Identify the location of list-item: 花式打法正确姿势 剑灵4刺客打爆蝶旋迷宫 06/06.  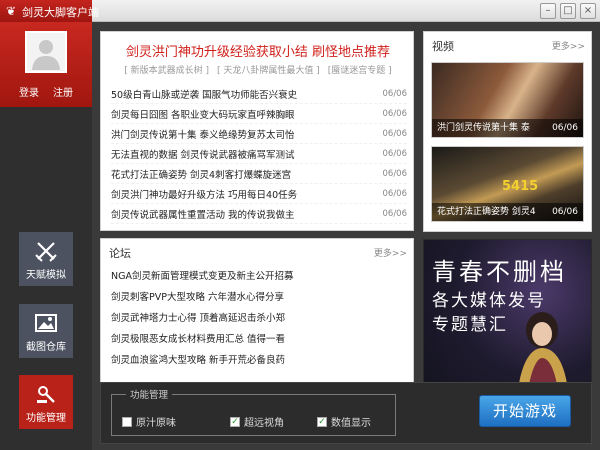
(259, 174).